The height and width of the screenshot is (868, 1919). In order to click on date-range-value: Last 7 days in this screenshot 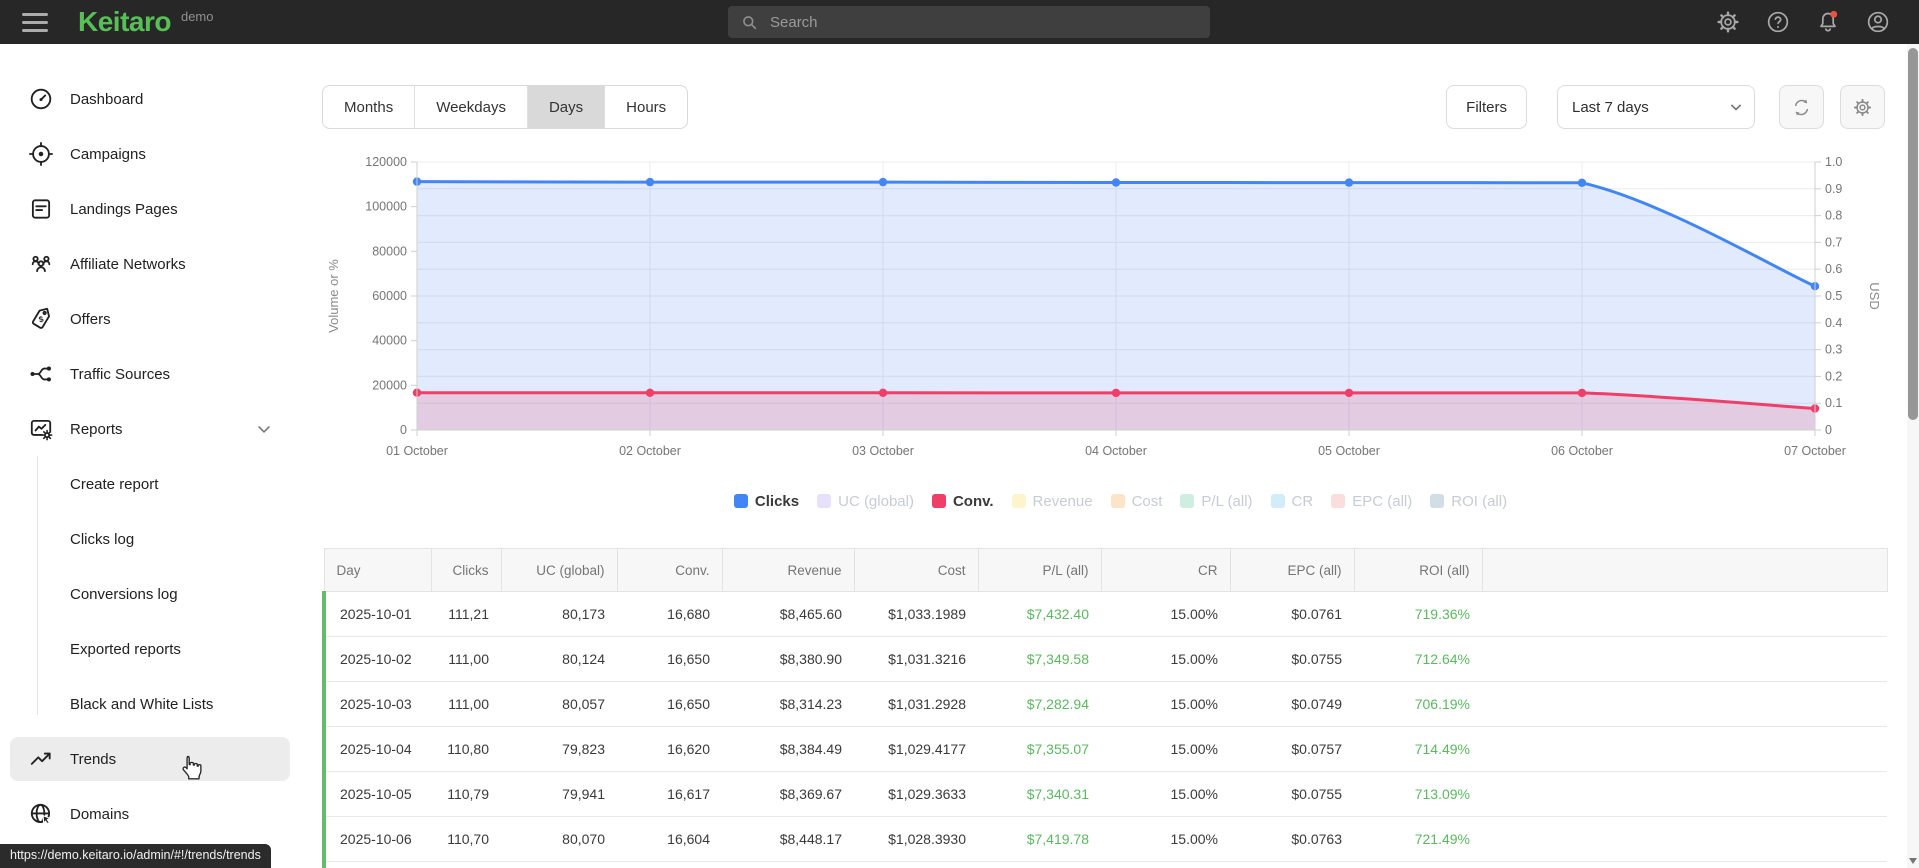, I will do `click(1610, 107)`.